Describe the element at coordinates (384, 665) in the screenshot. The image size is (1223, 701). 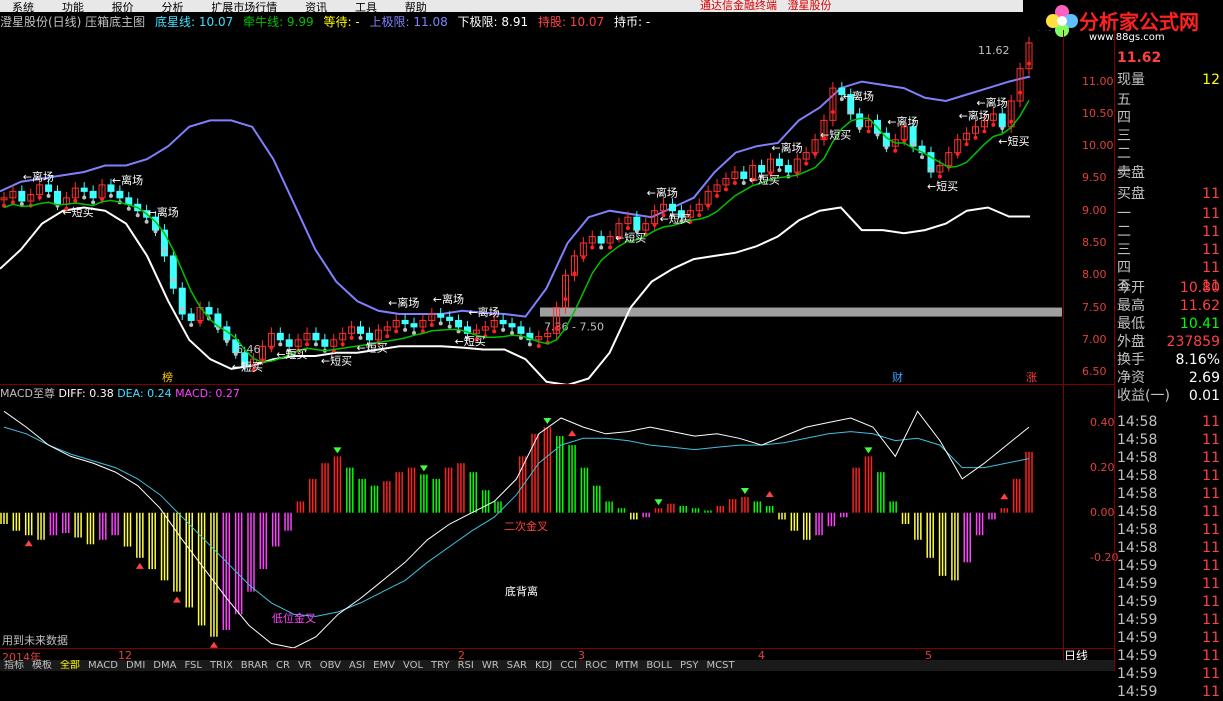
I see `indicator-tab: EMV` at that location.